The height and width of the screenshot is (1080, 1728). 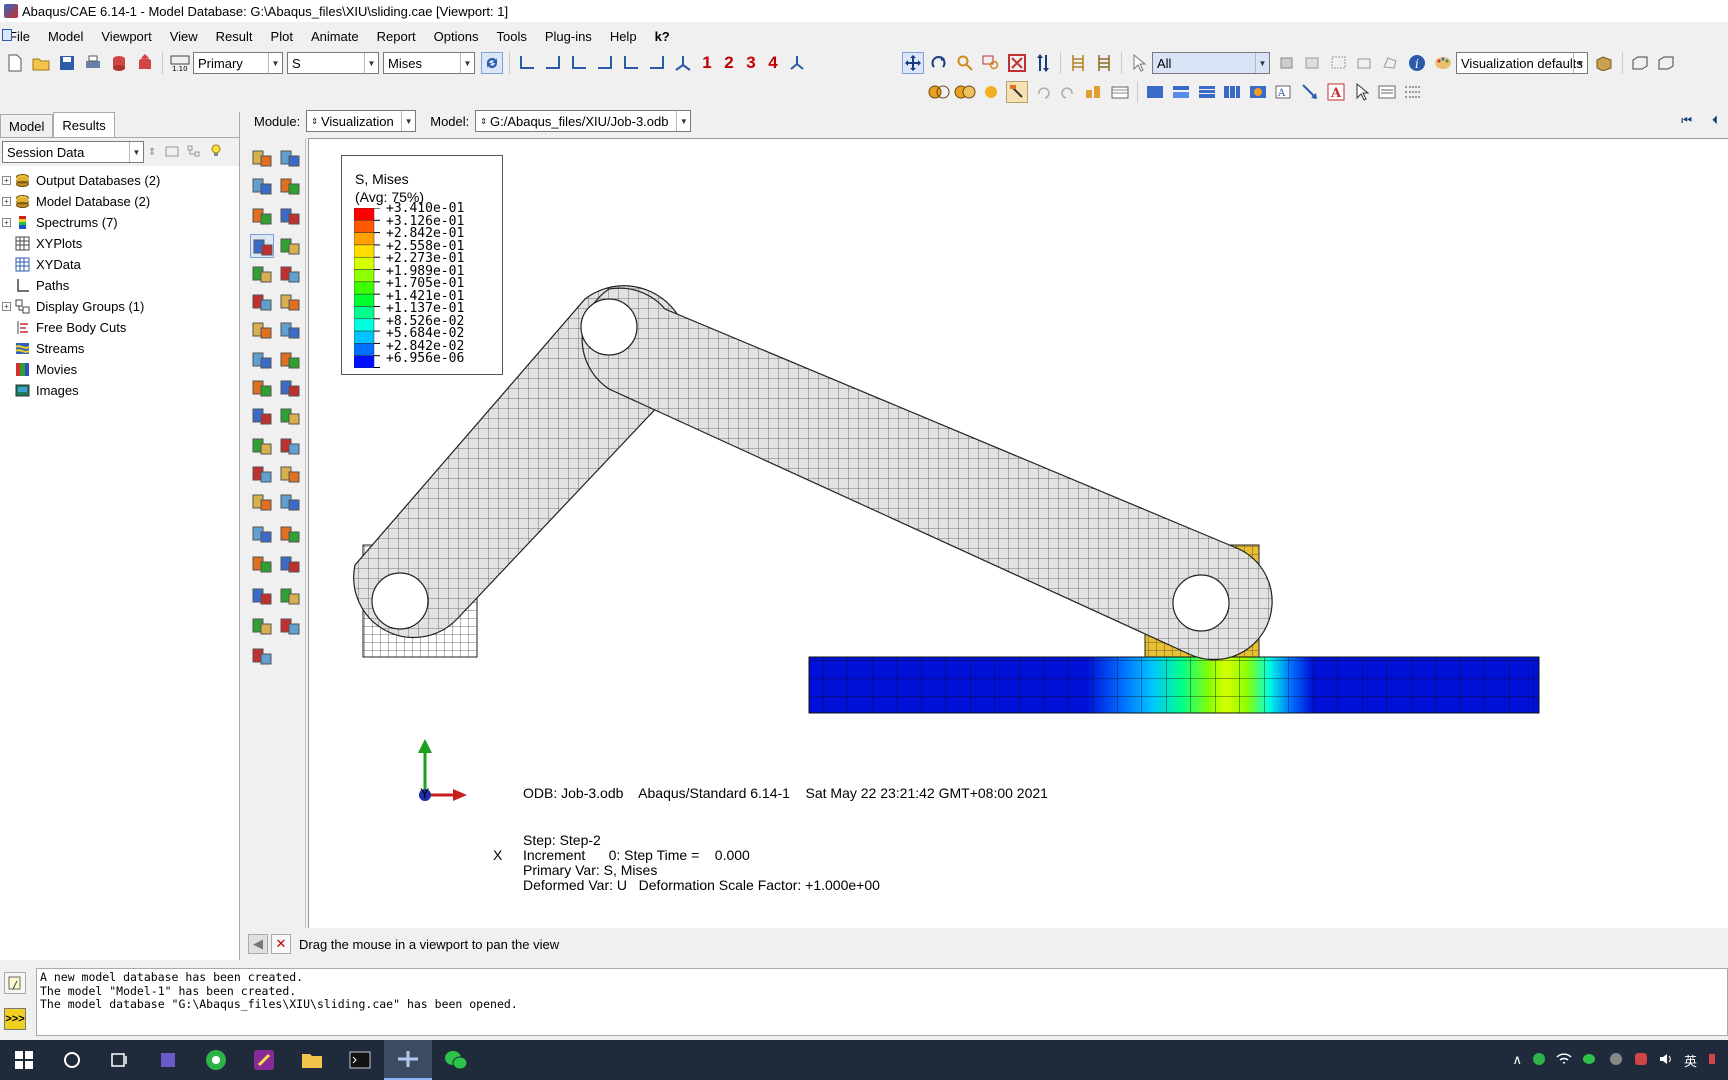 I want to click on create-path-icon, so click(x=262, y=474).